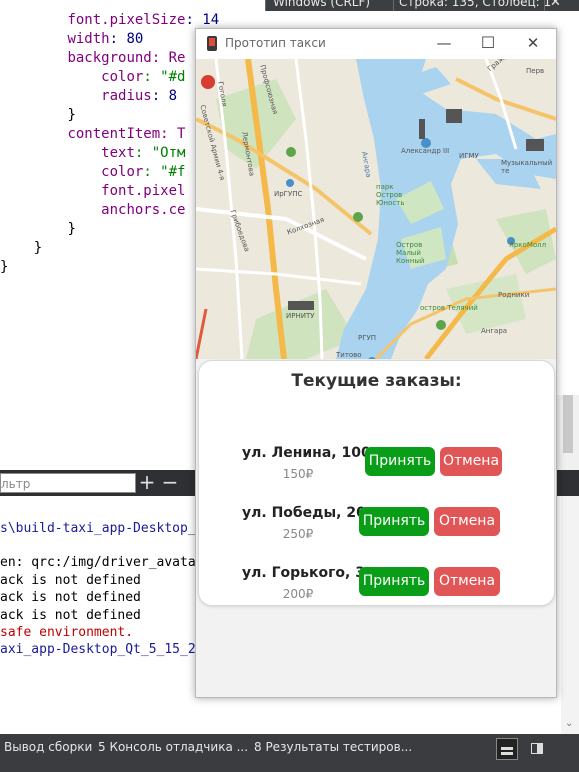 This screenshot has width=579, height=772. Describe the element at coordinates (98, 528) in the screenshot. I see `output-line: s\build-taxi_app-Desktop_` at that location.